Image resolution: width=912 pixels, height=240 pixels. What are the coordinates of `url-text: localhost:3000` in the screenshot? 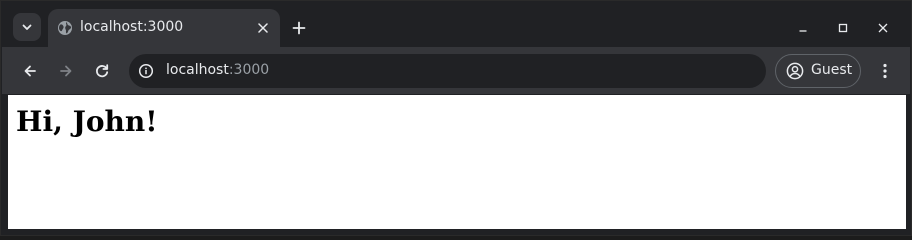 It's located at (217, 70).